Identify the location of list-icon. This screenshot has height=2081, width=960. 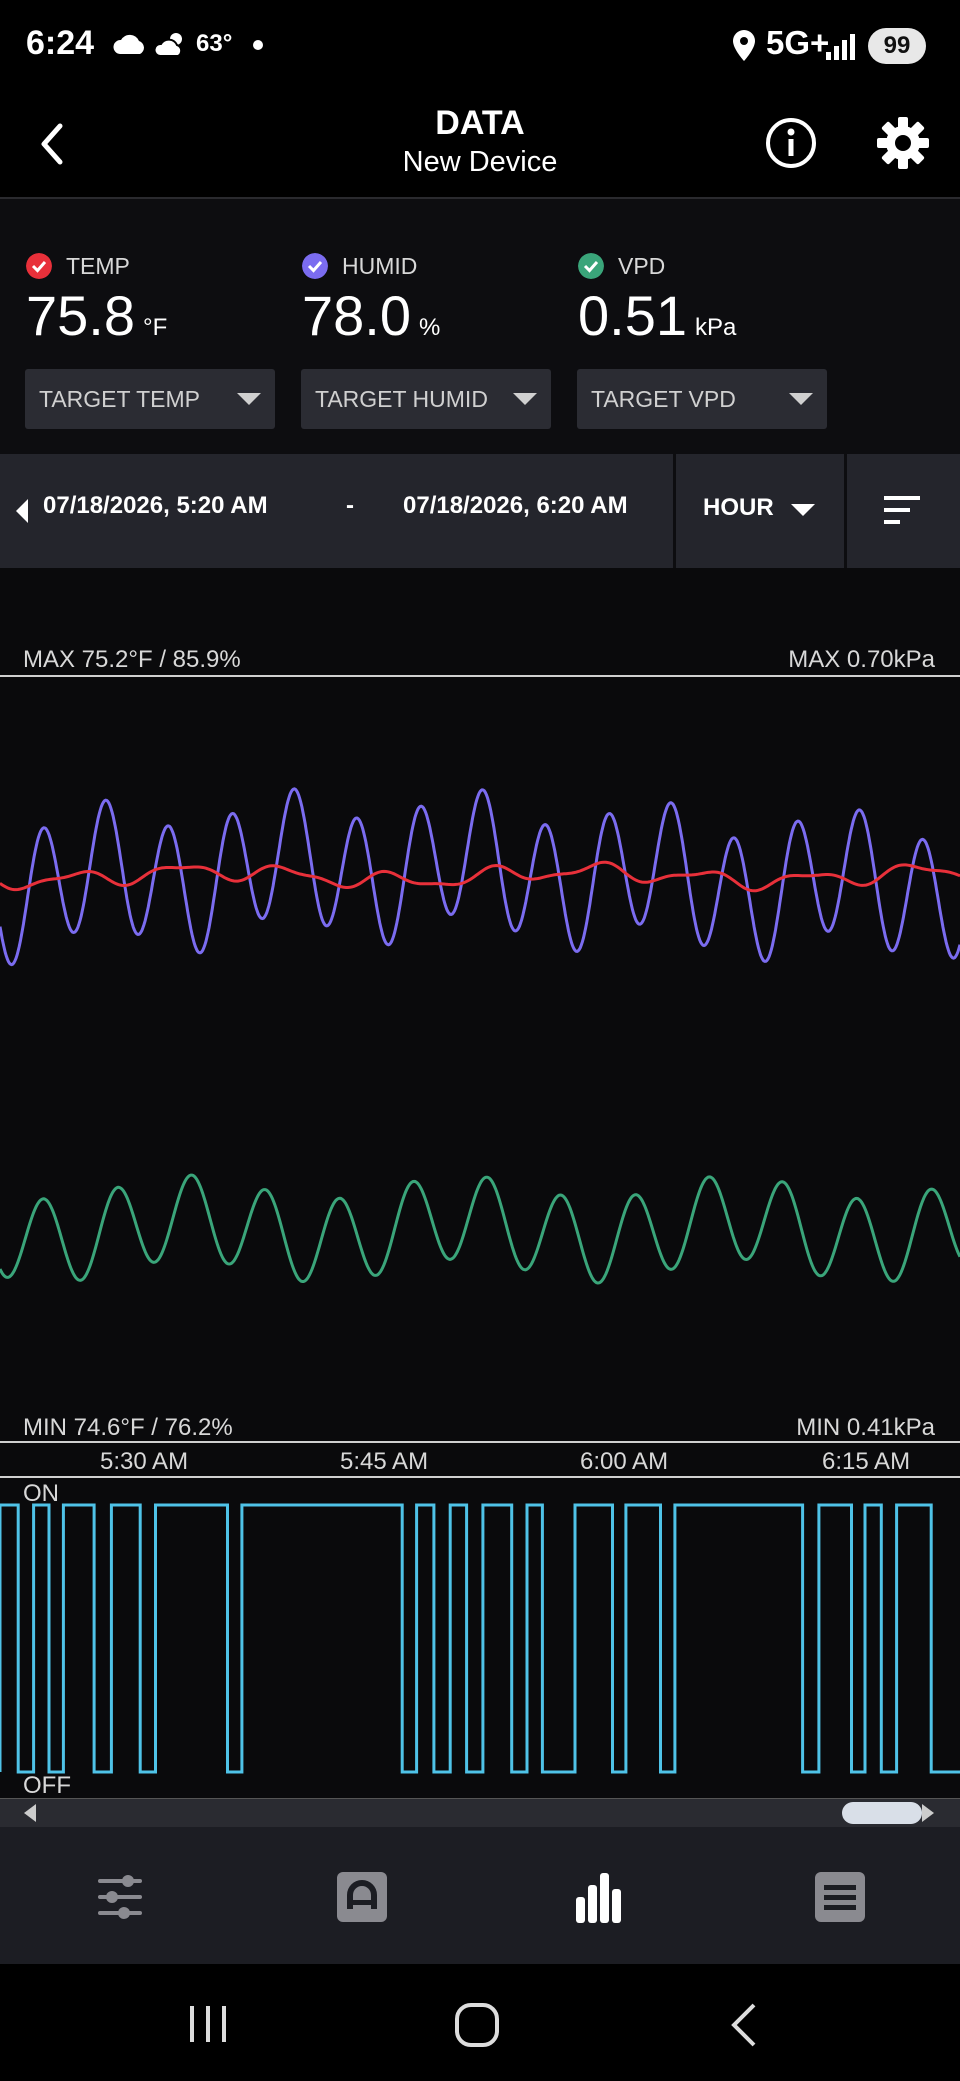
(840, 1897).